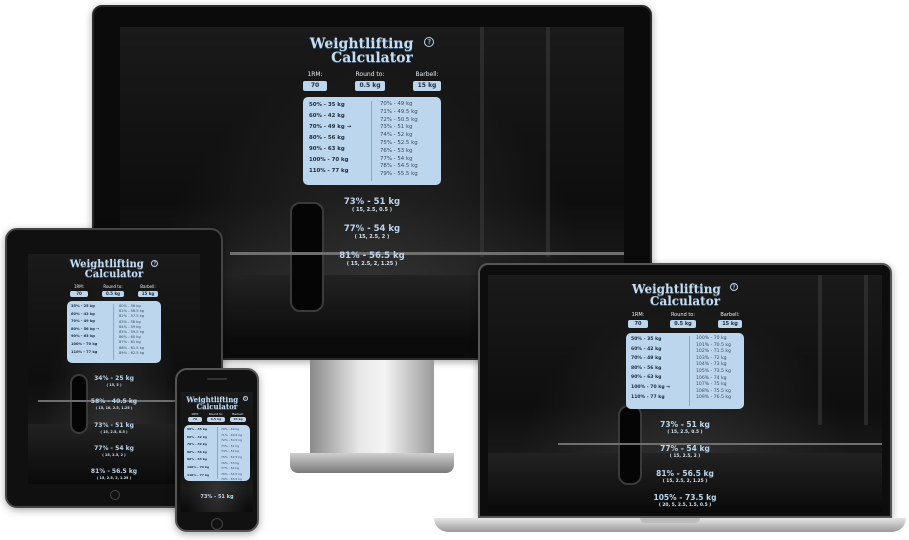 The width and height of the screenshot is (909, 540). What do you see at coordinates (131, 353) in the screenshot?
I see `fine-percent-item: 89% - 62.5 kg` at bounding box center [131, 353].